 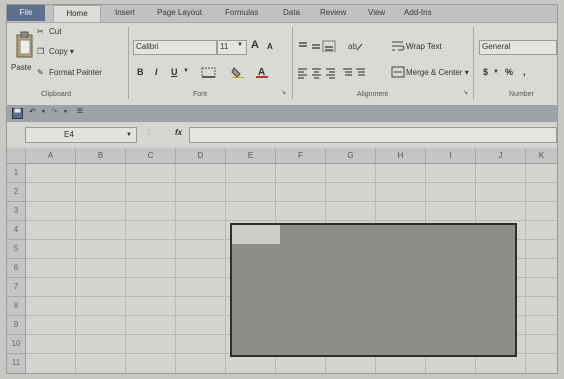 I want to click on column-header: J, so click(x=501, y=155).